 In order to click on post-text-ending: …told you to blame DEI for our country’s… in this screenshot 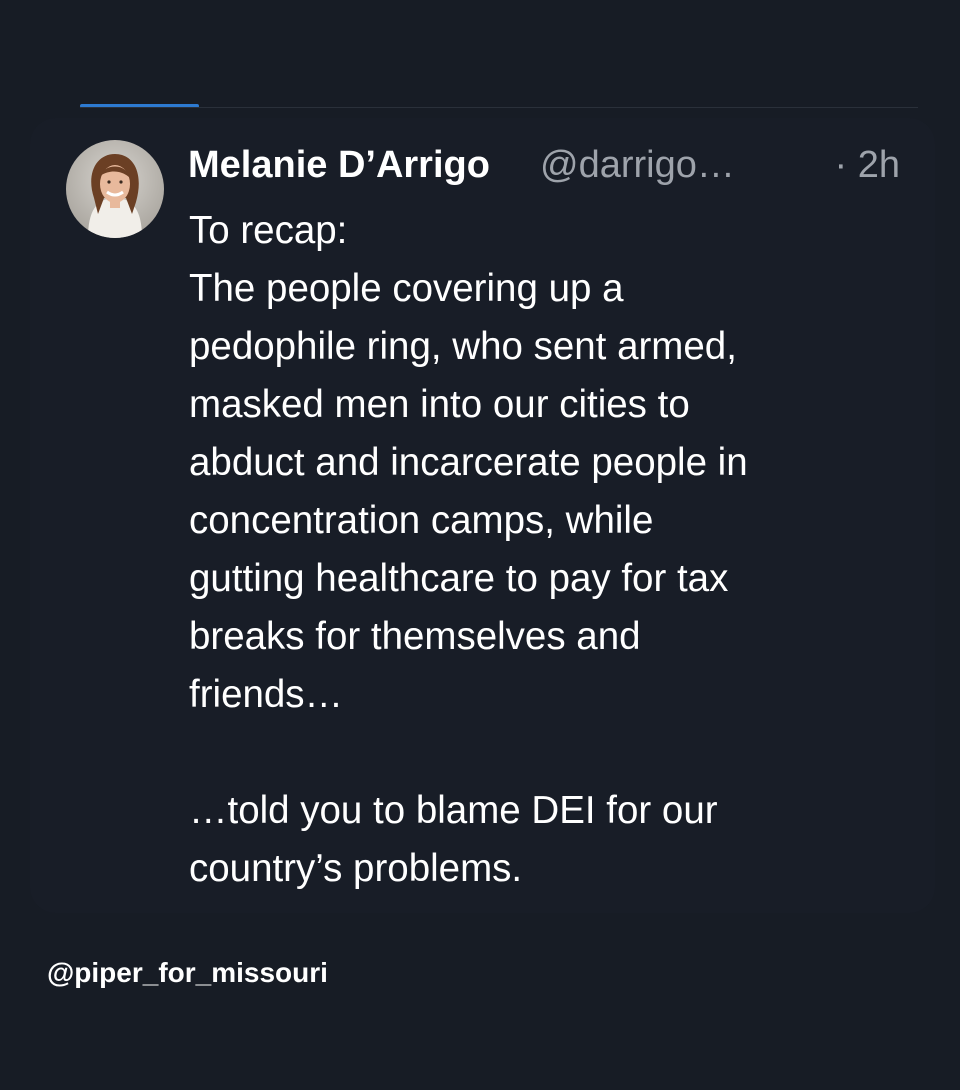, I will do `click(453, 839)`.